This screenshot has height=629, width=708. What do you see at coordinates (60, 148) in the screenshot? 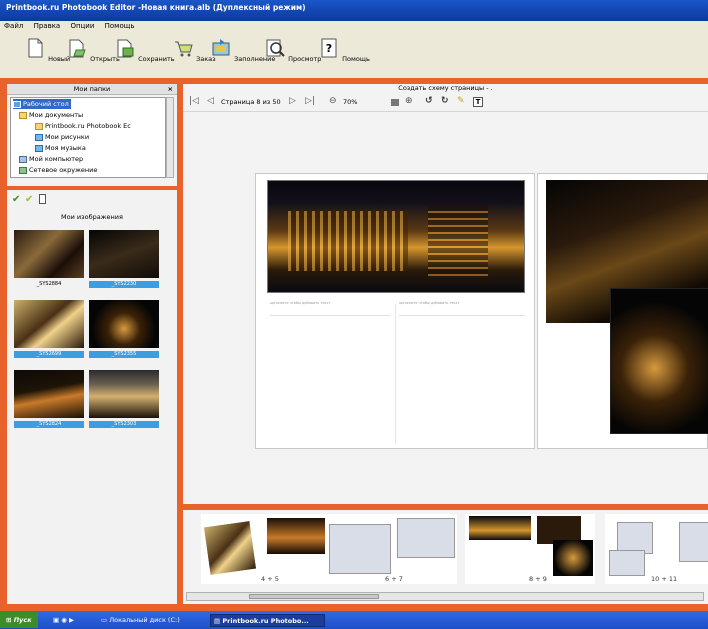
I see `tree-item-music: Моя музыка` at bounding box center [60, 148].